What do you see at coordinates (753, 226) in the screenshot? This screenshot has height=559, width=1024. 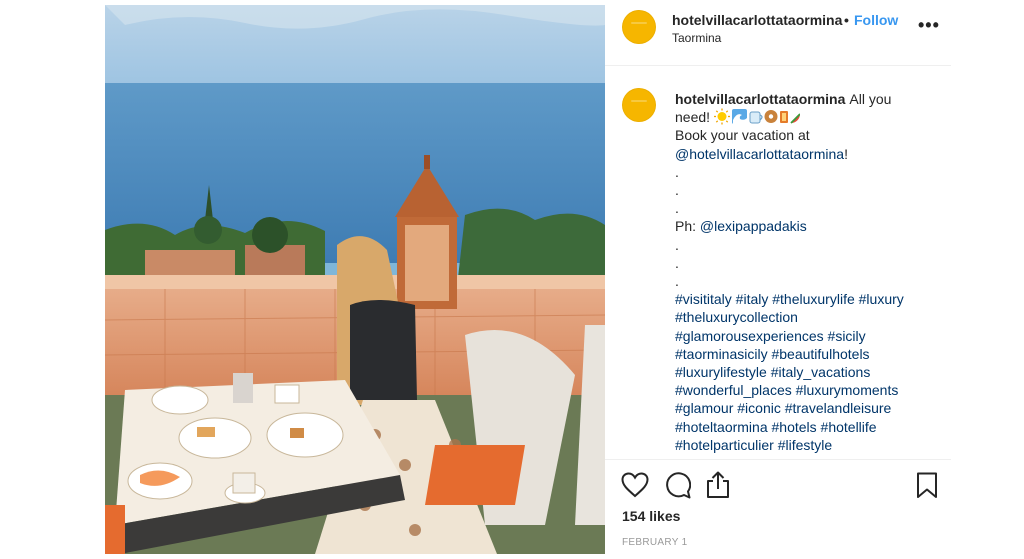 I see `mention-link-photographer: @lexipappadakis` at bounding box center [753, 226].